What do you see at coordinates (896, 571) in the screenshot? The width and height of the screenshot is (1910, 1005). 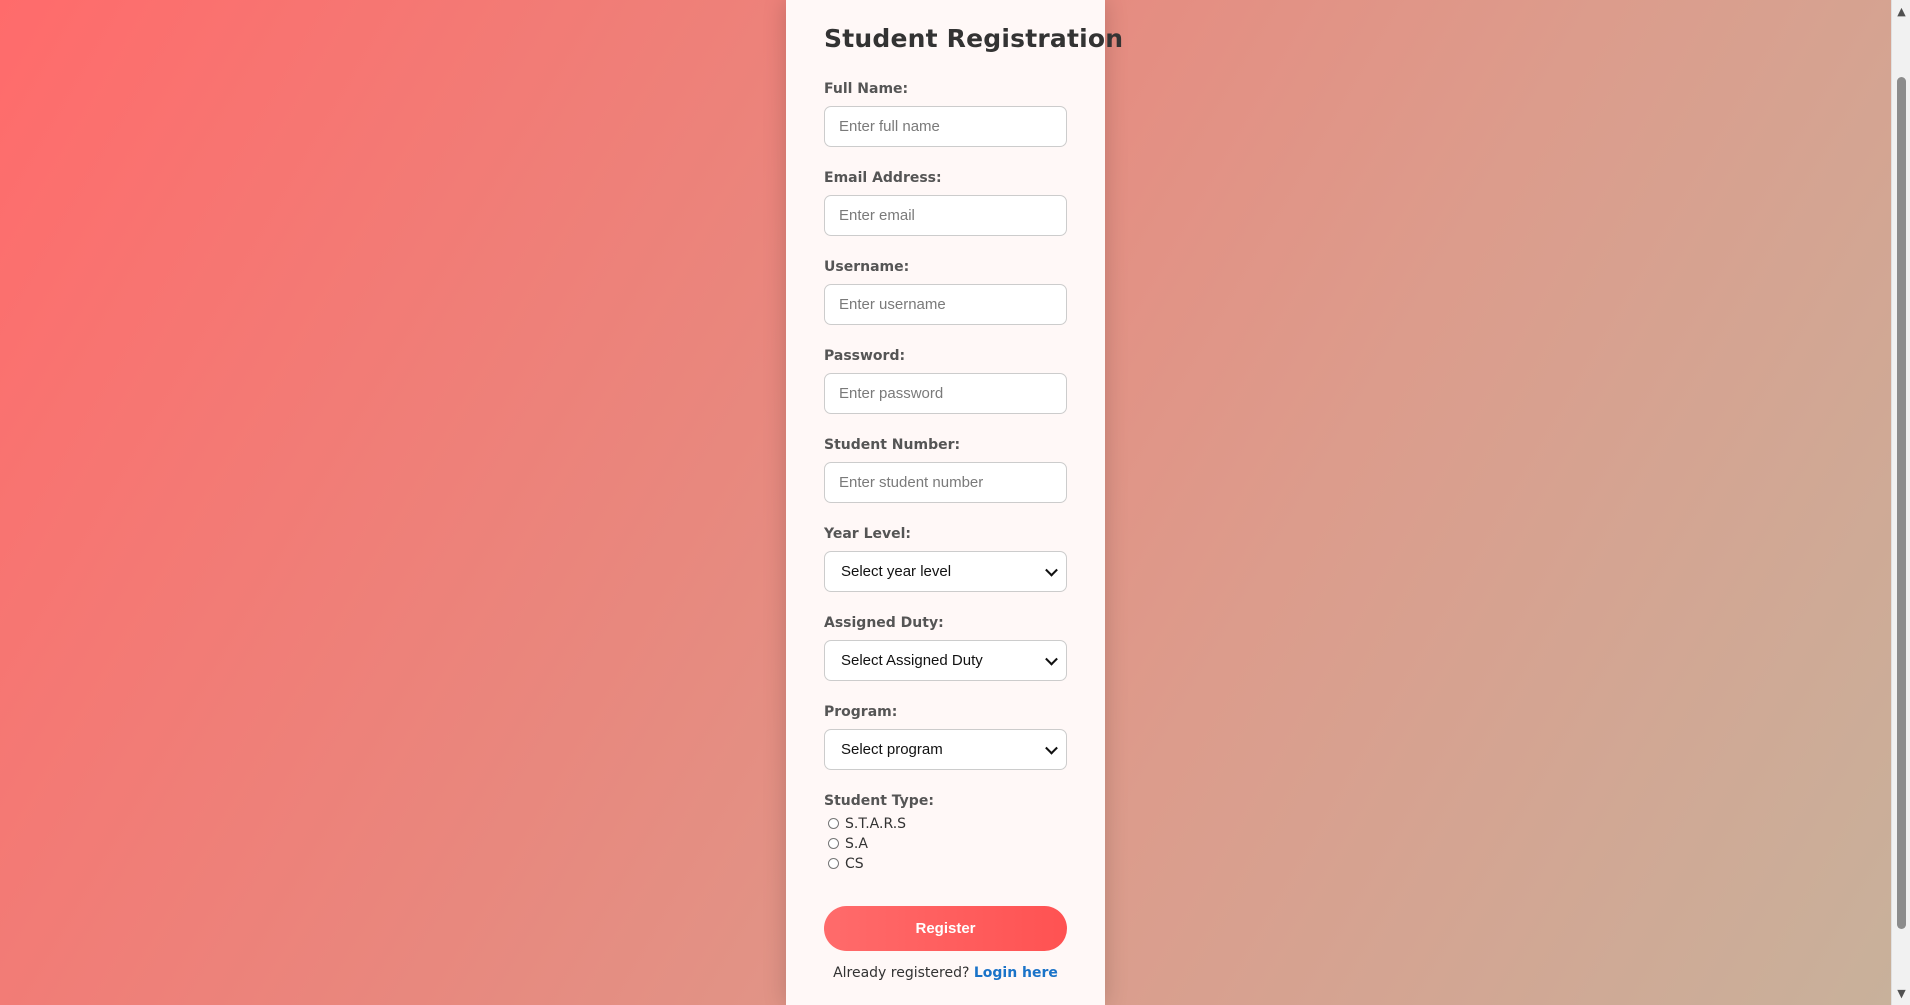 I see `year-level-selected: Select year level` at bounding box center [896, 571].